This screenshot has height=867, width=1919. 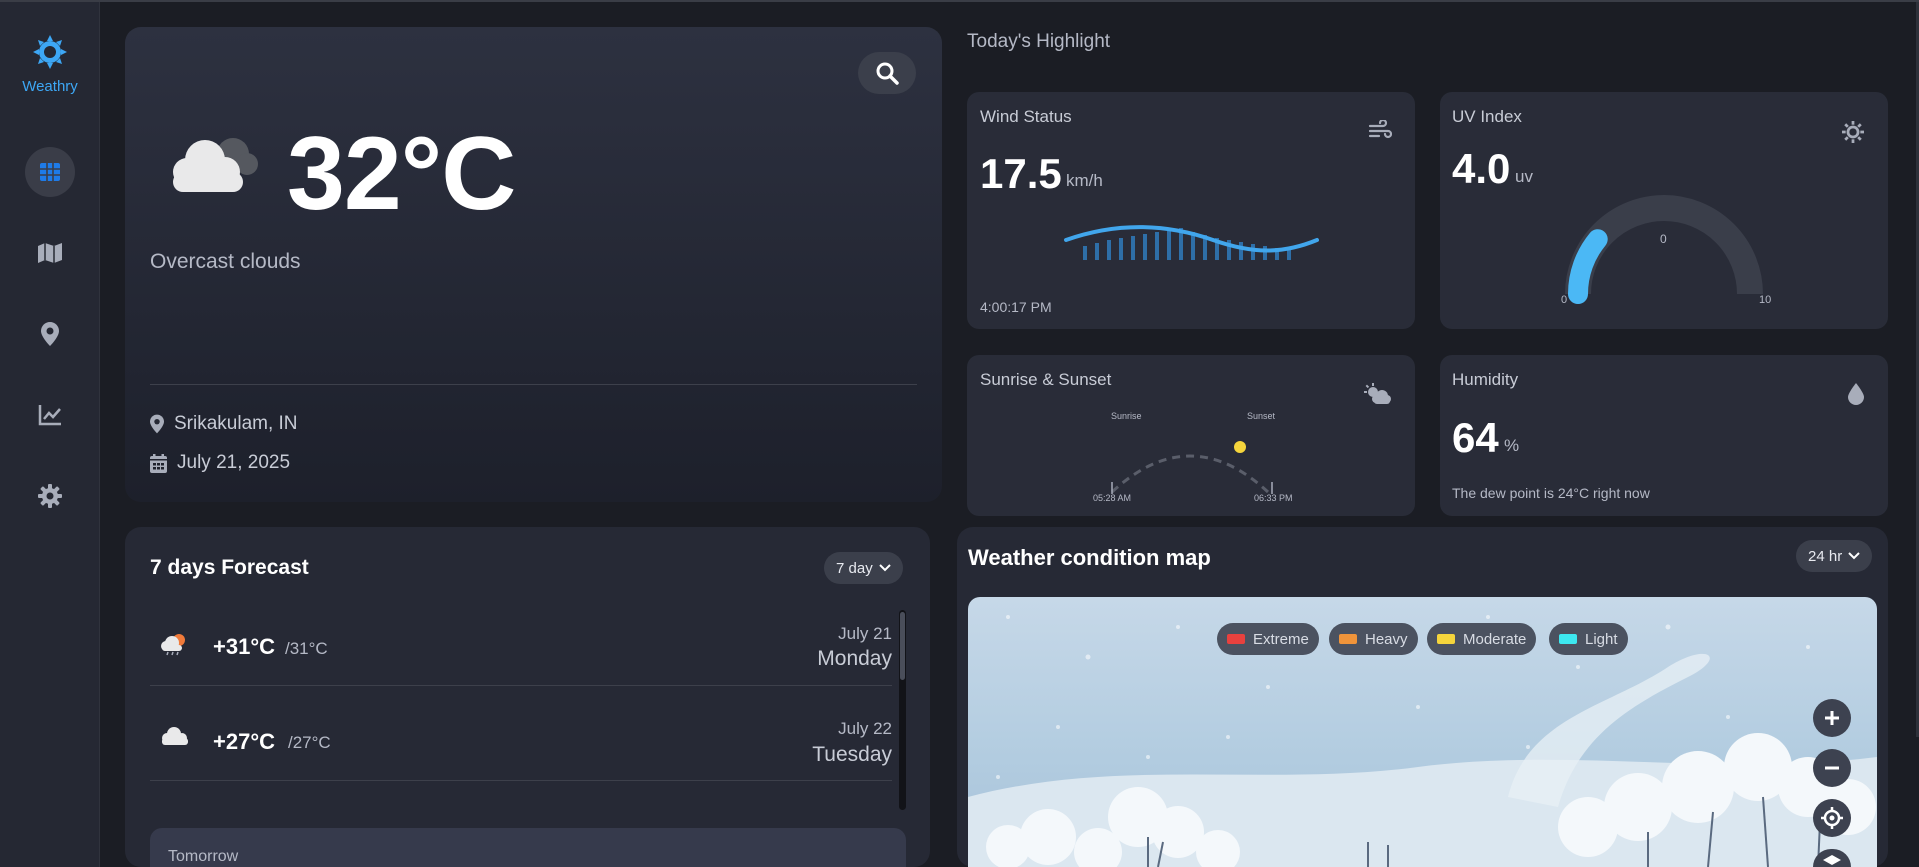 What do you see at coordinates (244, 741) in the screenshot?
I see `forecast-high: +27°C` at bounding box center [244, 741].